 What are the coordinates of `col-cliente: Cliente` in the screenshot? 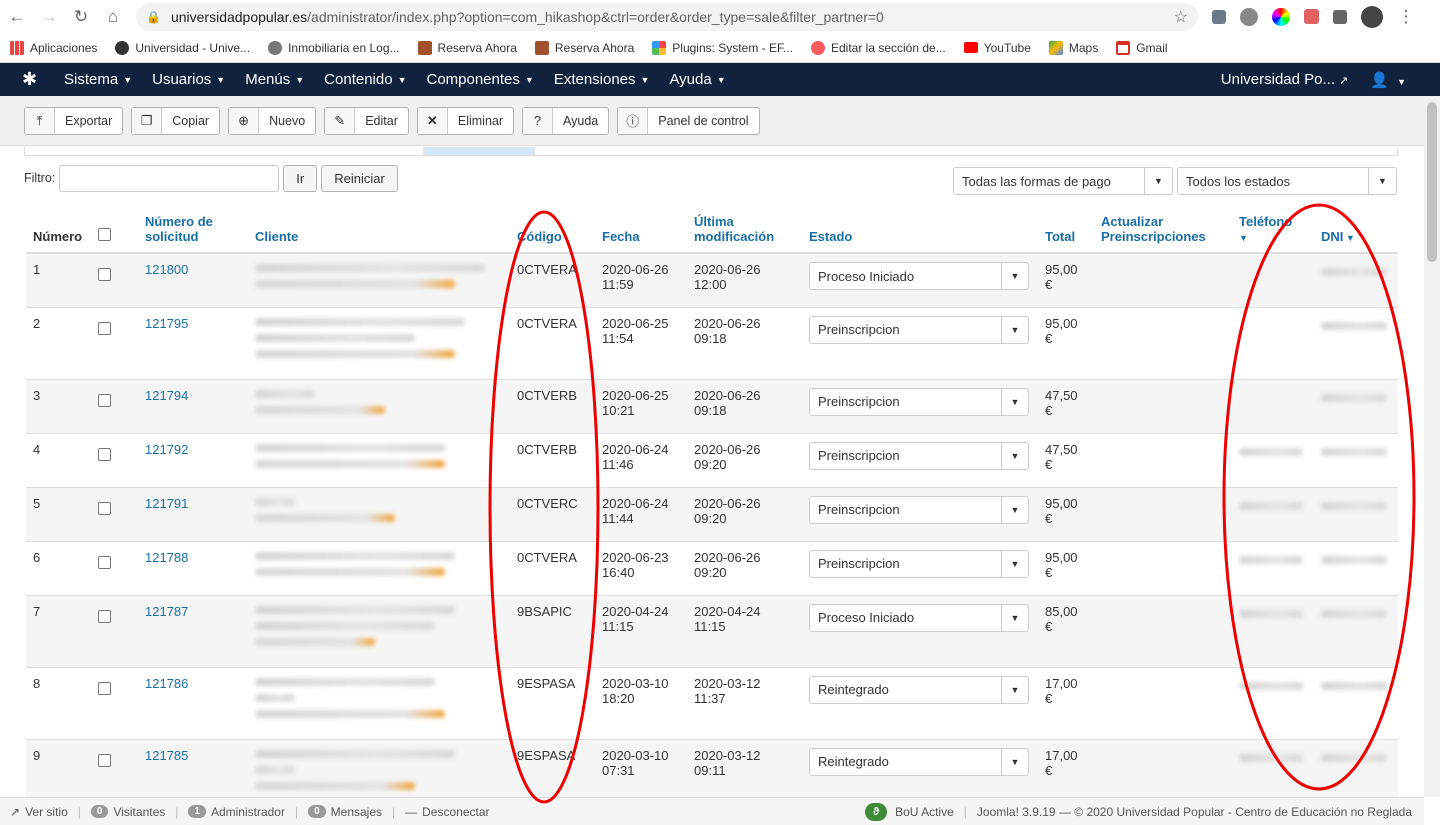 It's located at (379, 230).